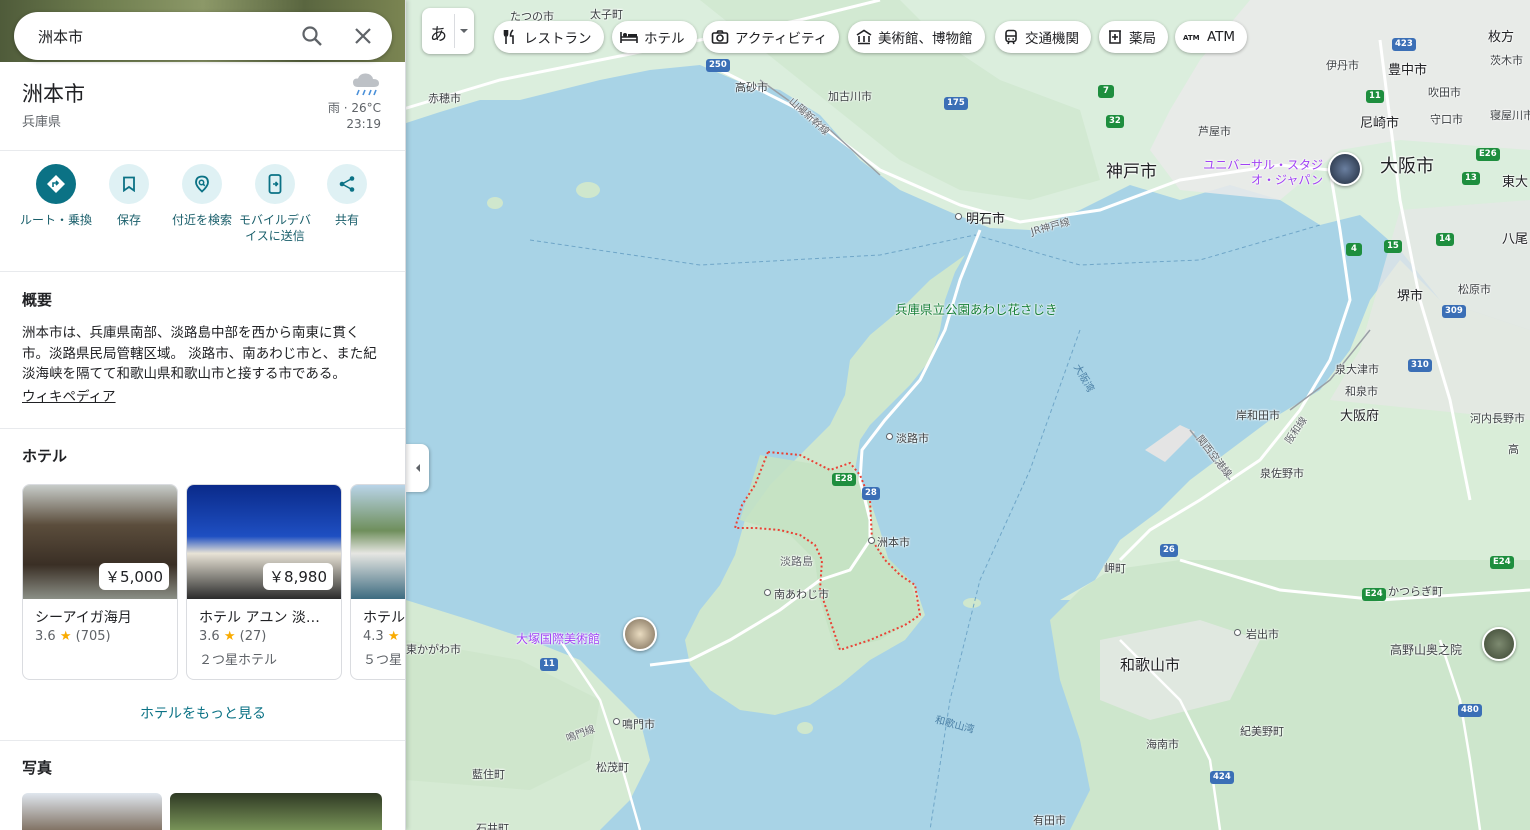 Image resolution: width=1530 pixels, height=830 pixels. What do you see at coordinates (1415, 591) in the screenshot?
I see `city-label-katsuragi: かつらぎ町` at bounding box center [1415, 591].